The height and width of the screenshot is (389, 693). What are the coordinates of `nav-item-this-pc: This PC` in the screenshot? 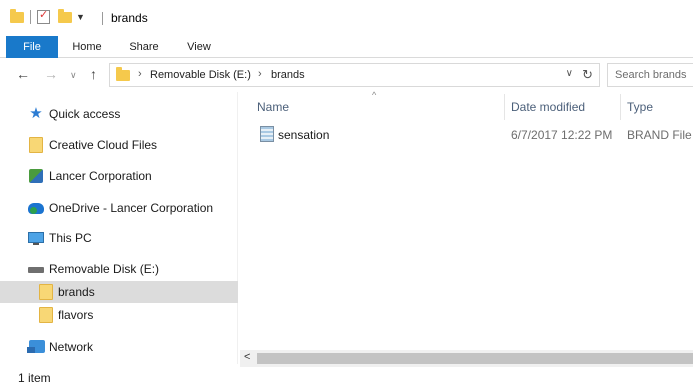 It's located at (119, 238).